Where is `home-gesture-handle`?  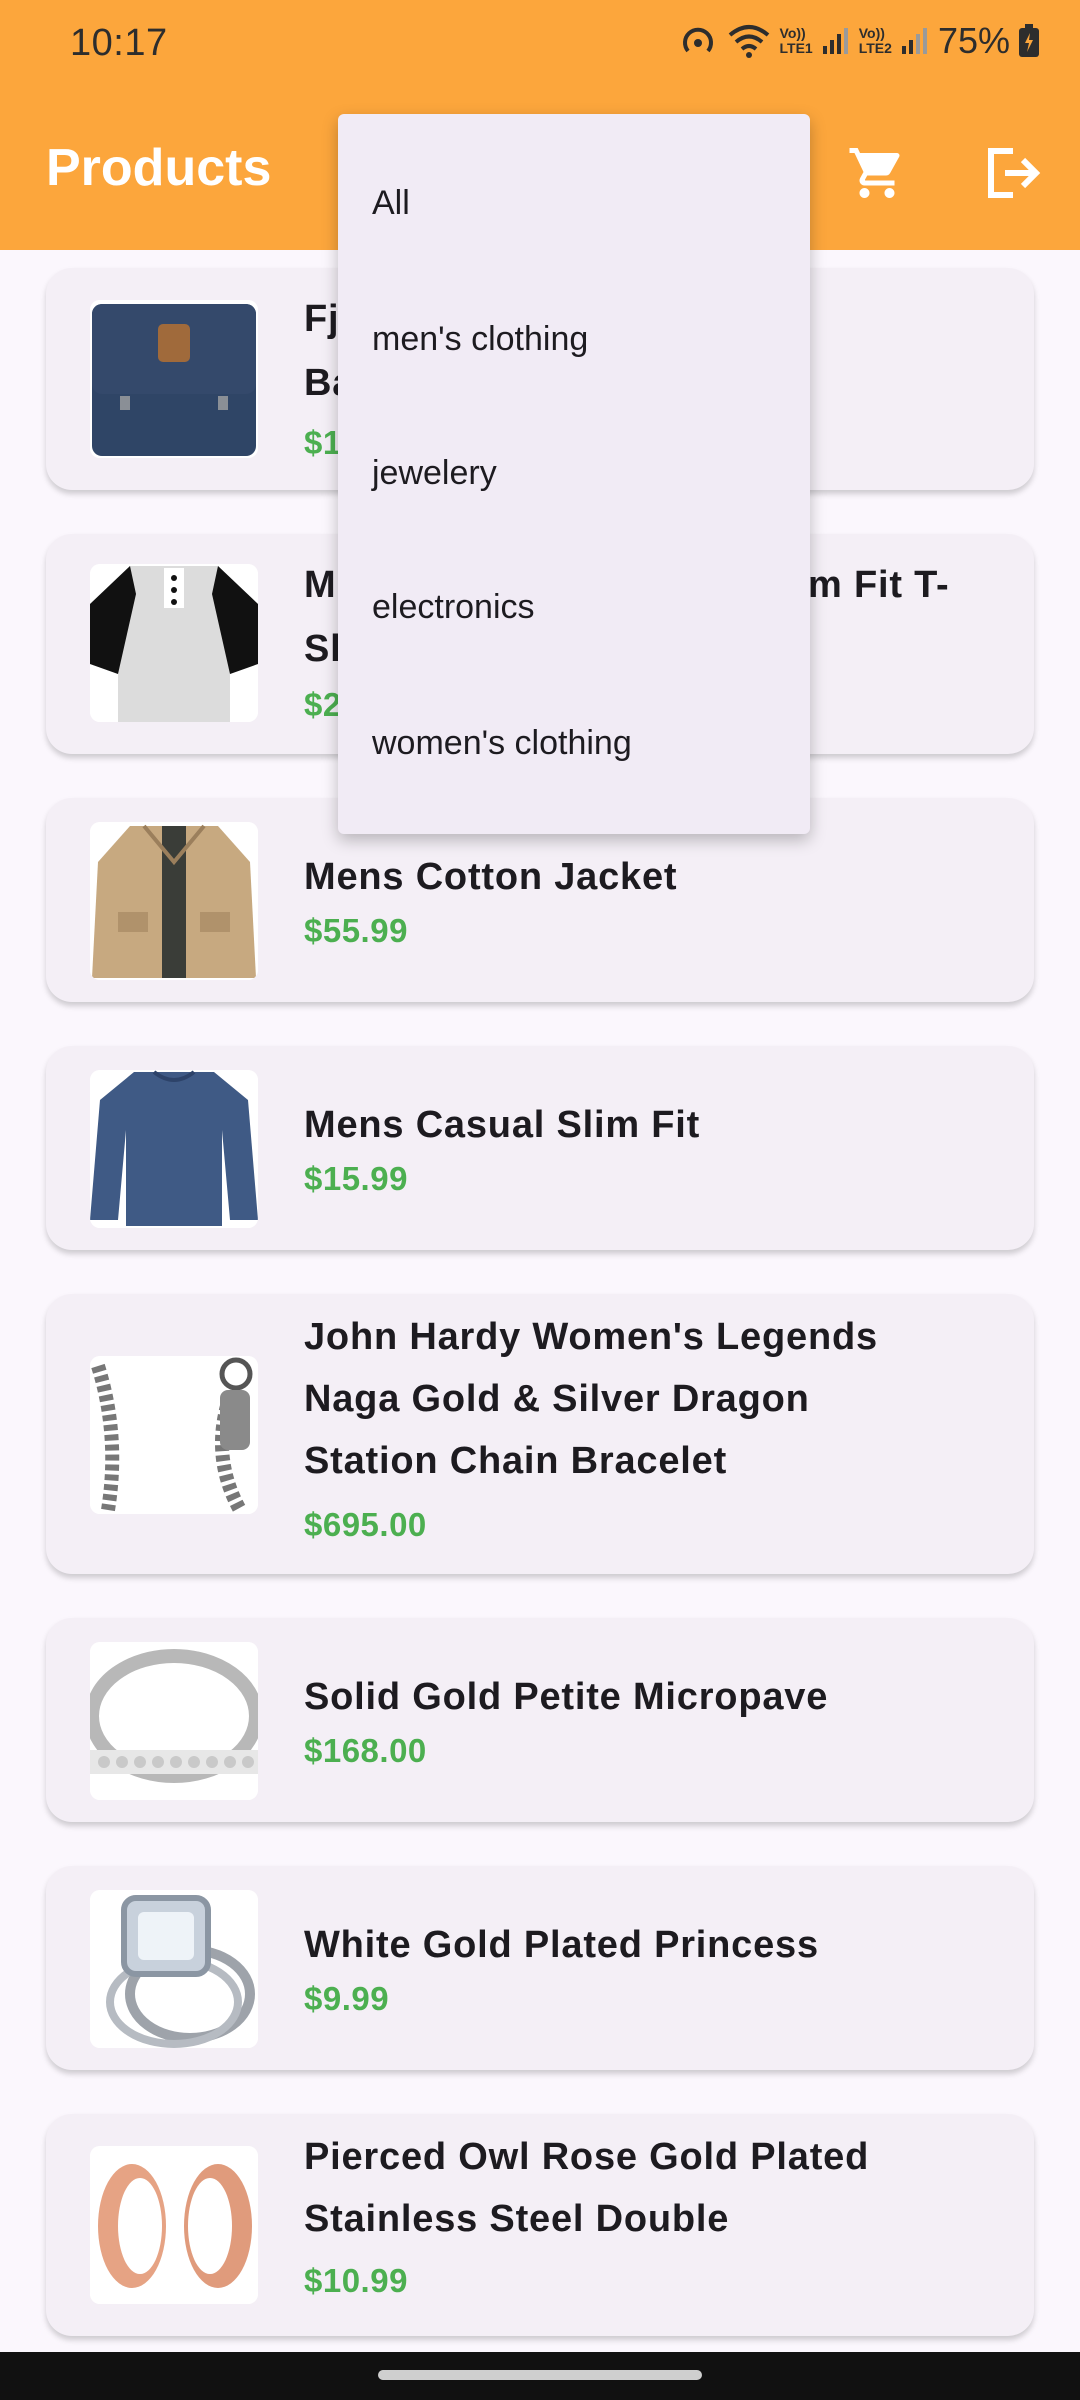
home-gesture-handle is located at coordinates (540, 2375).